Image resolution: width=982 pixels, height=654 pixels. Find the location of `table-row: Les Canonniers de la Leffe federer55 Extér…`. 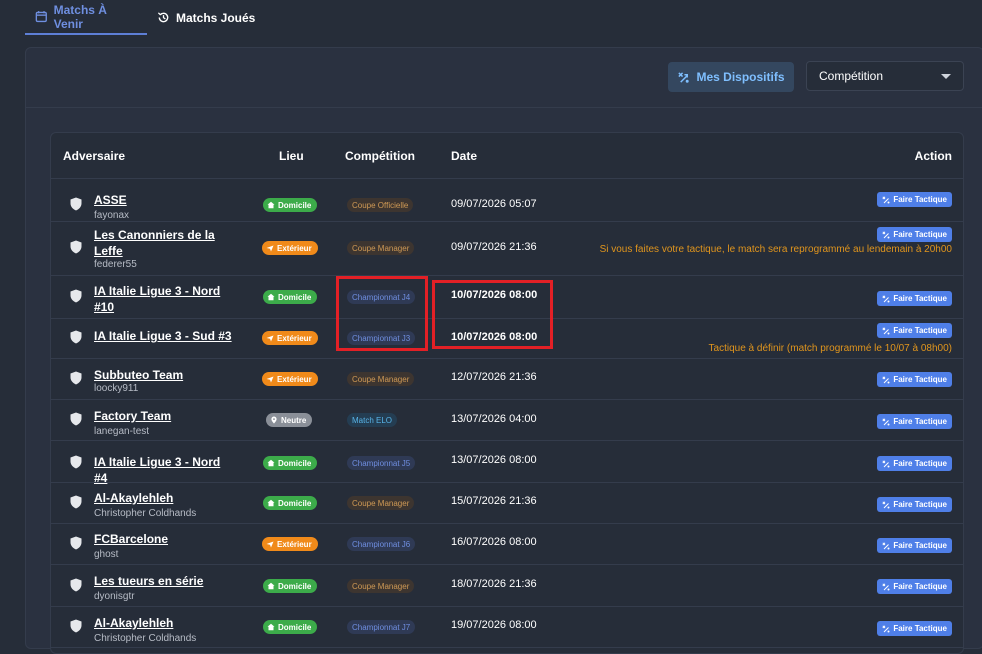

table-row: Les Canonniers de la Leffe federer55 Extér… is located at coordinates (507, 248).